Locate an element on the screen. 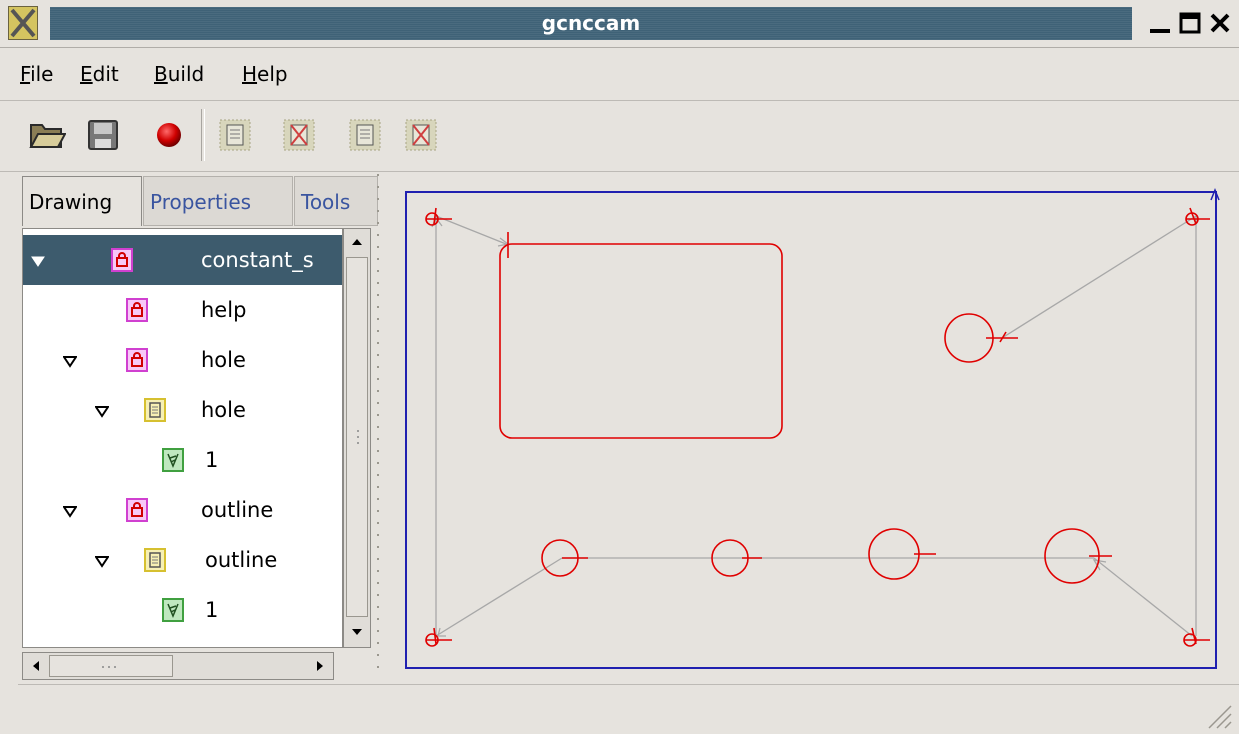  remove-layer-button is located at coordinates (299, 135).